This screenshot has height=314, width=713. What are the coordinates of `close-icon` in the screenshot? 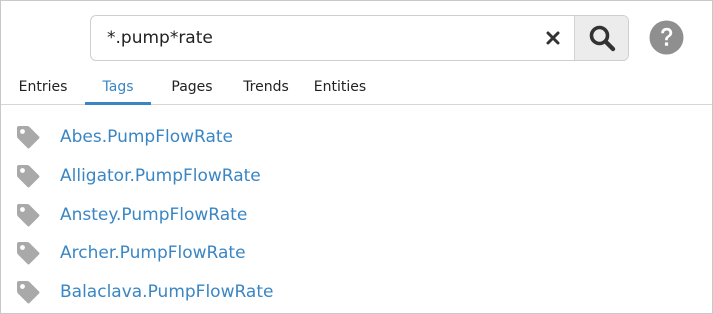 It's located at (553, 38).